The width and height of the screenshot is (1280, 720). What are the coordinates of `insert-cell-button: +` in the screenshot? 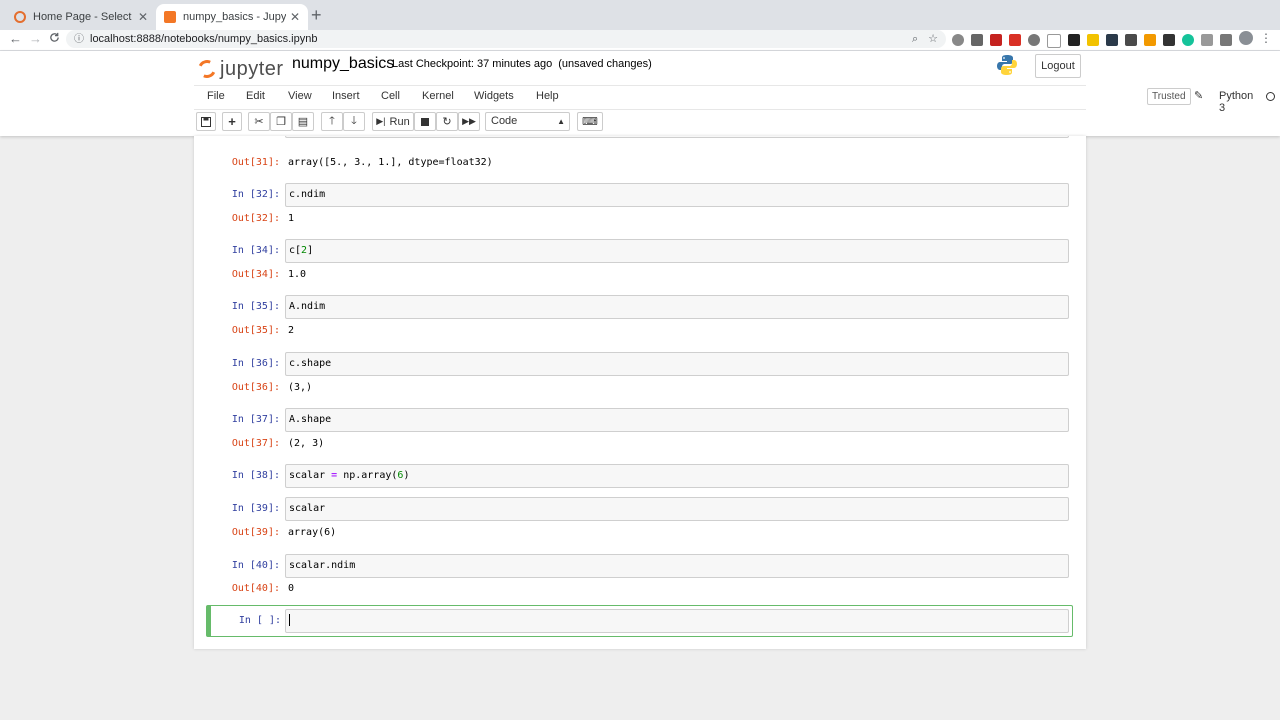 It's located at (232, 121).